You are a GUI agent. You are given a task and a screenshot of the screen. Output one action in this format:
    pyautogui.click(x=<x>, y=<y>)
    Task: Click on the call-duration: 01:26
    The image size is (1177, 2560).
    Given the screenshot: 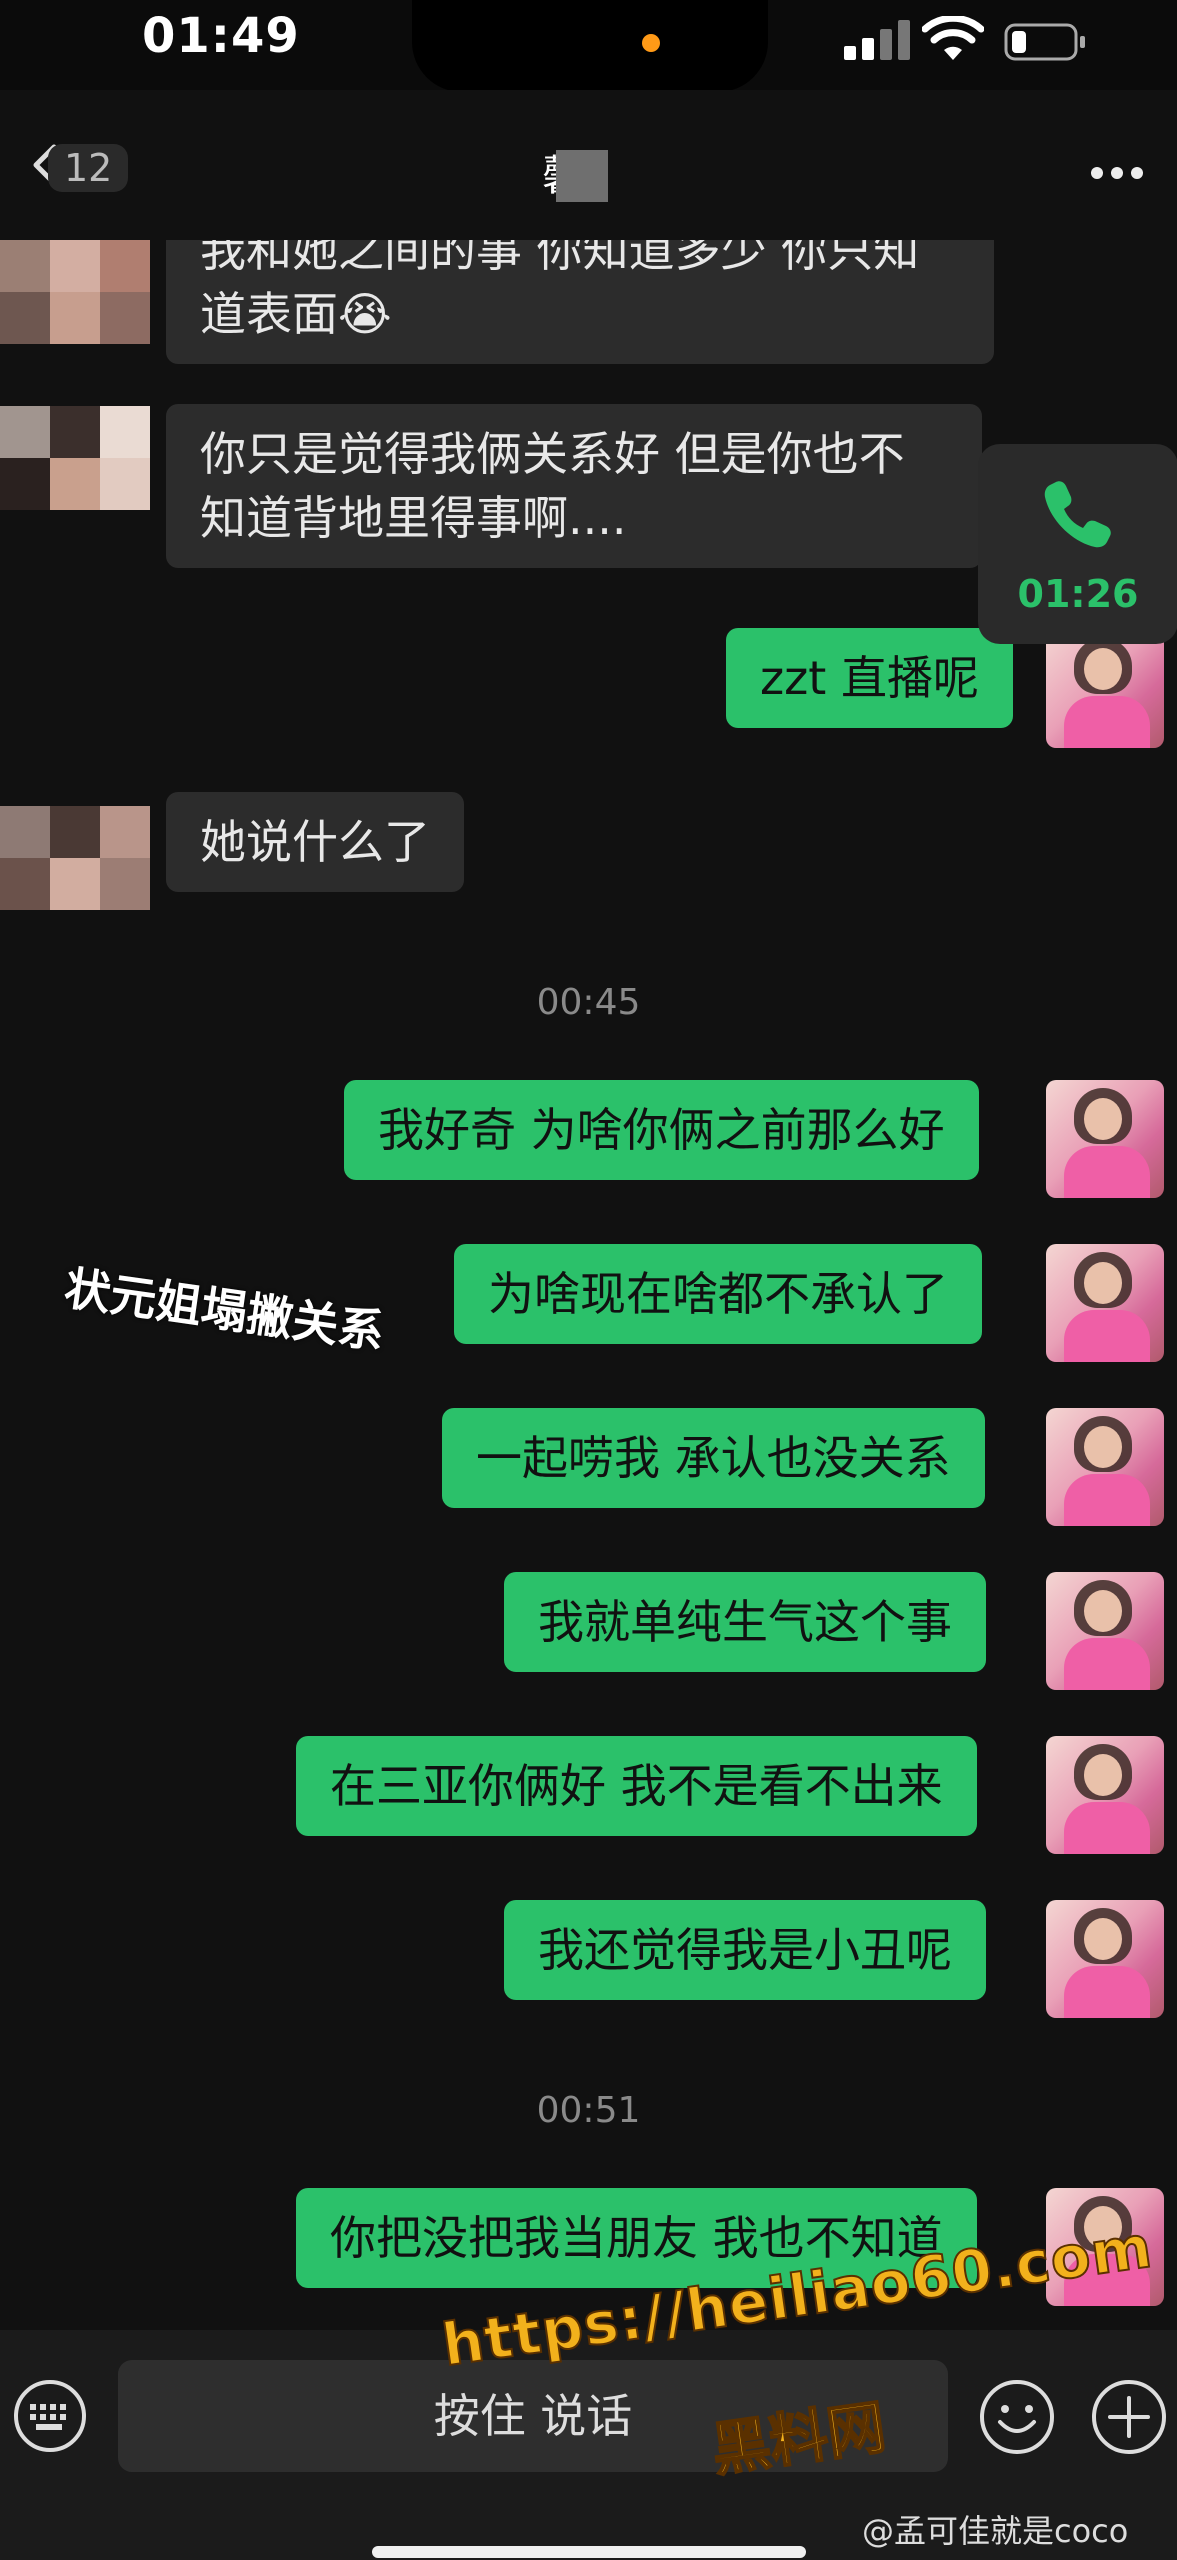 What is the action you would take?
    pyautogui.click(x=1078, y=594)
    